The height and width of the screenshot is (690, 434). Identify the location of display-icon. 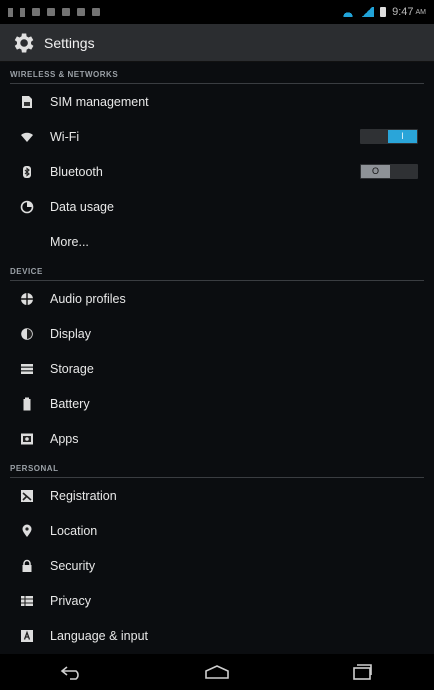
(27, 334).